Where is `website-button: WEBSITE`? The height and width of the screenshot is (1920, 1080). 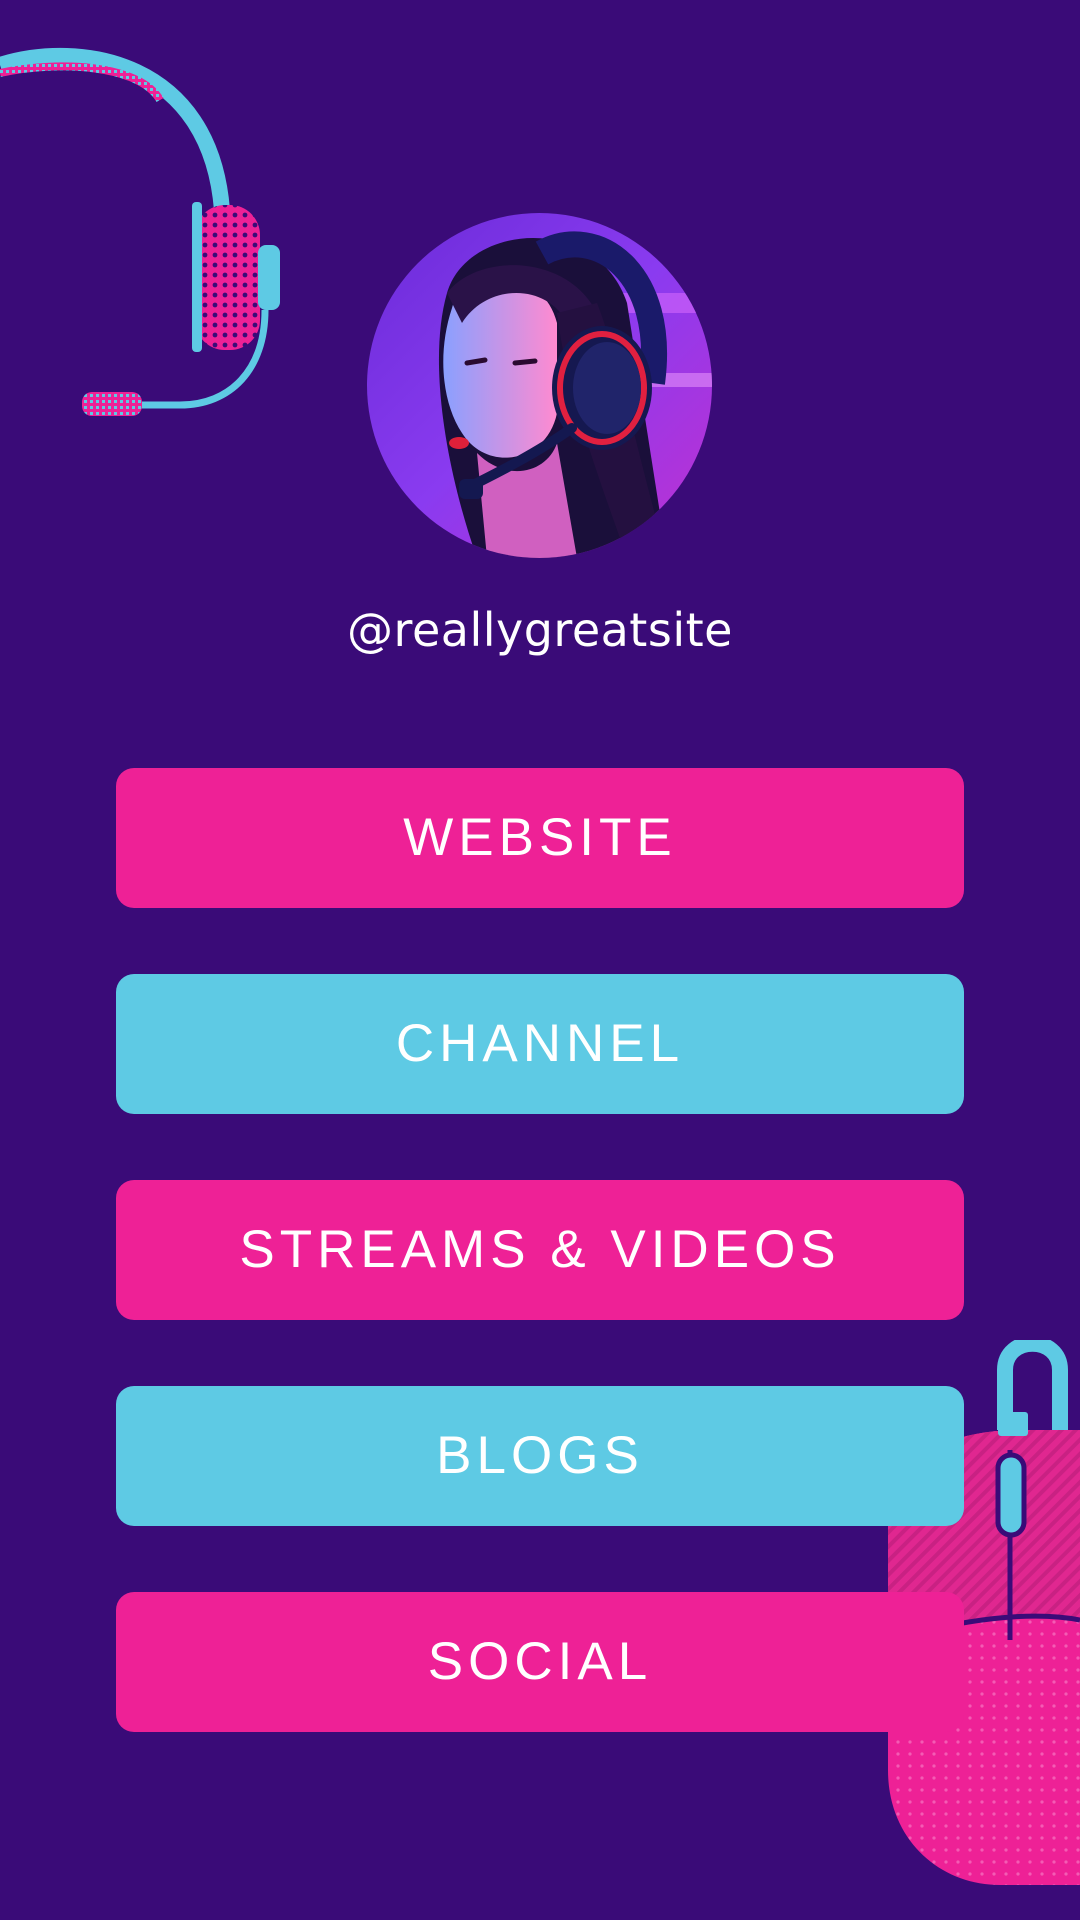 website-button: WEBSITE is located at coordinates (540, 838).